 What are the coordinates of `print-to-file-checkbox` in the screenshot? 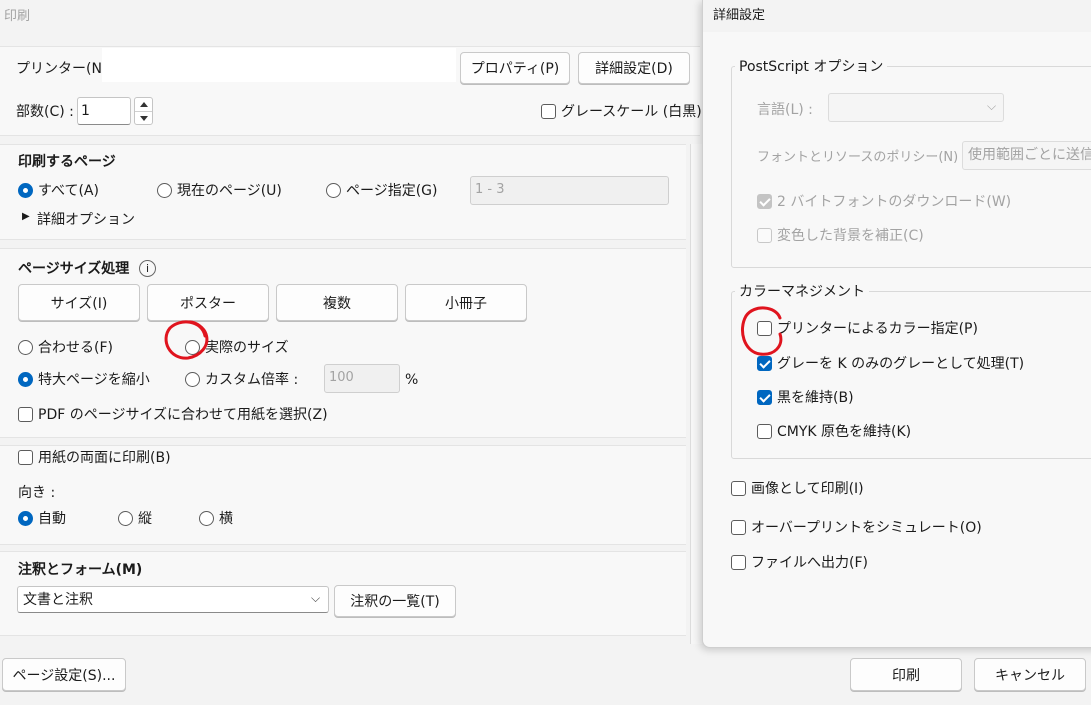 It's located at (738, 562).